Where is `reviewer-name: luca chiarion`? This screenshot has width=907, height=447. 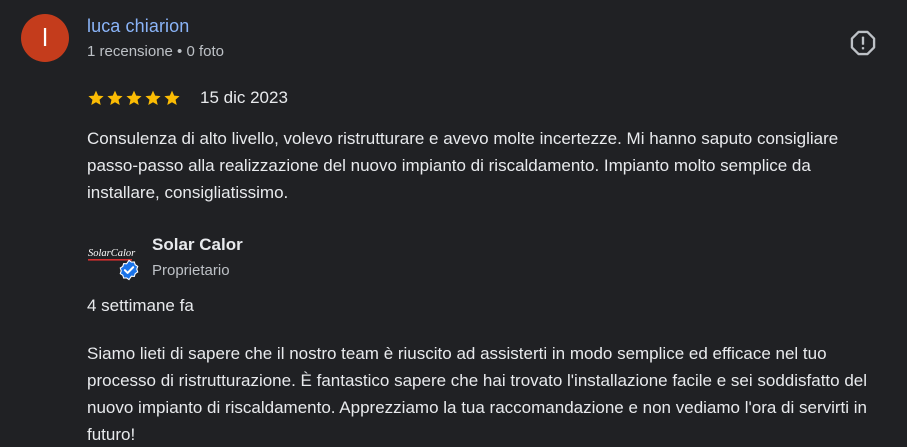 reviewer-name: luca chiarion is located at coordinates (138, 26).